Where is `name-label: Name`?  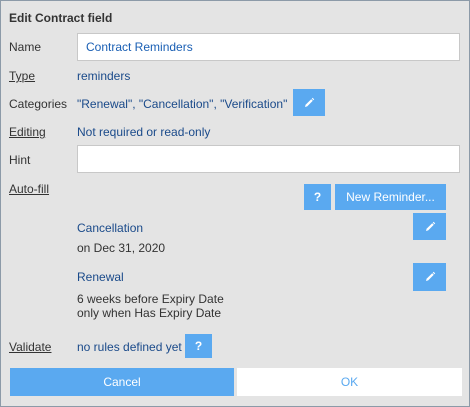
name-label: Name is located at coordinates (25, 47).